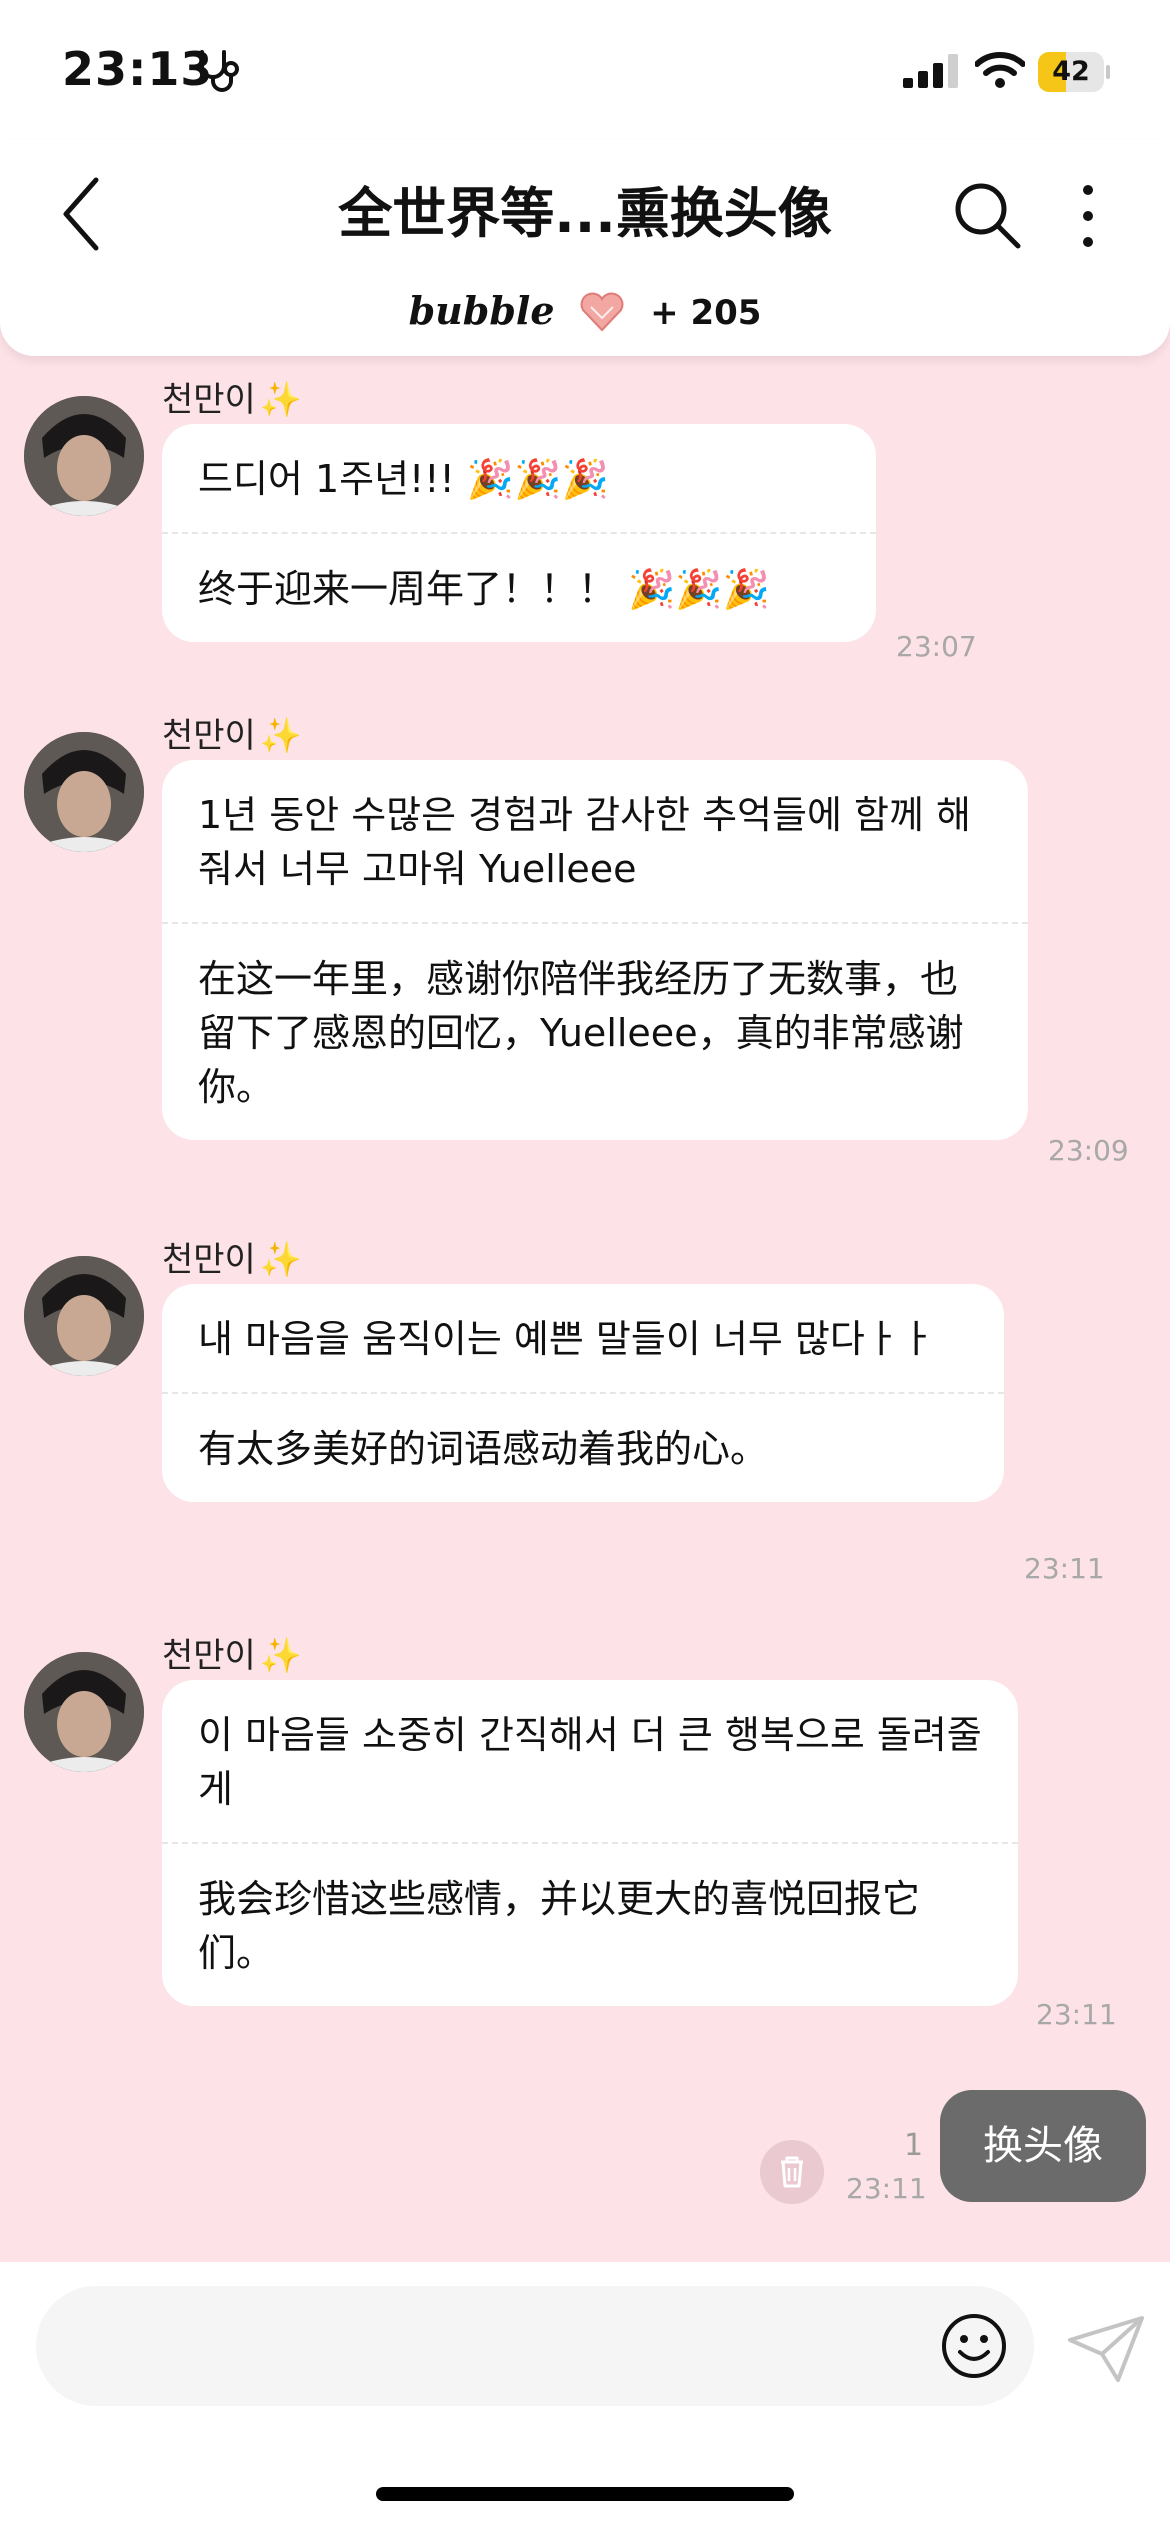 This screenshot has height=2532, width=1170. I want to click on bubble-subscription-row: bubble + 205, so click(585, 313).